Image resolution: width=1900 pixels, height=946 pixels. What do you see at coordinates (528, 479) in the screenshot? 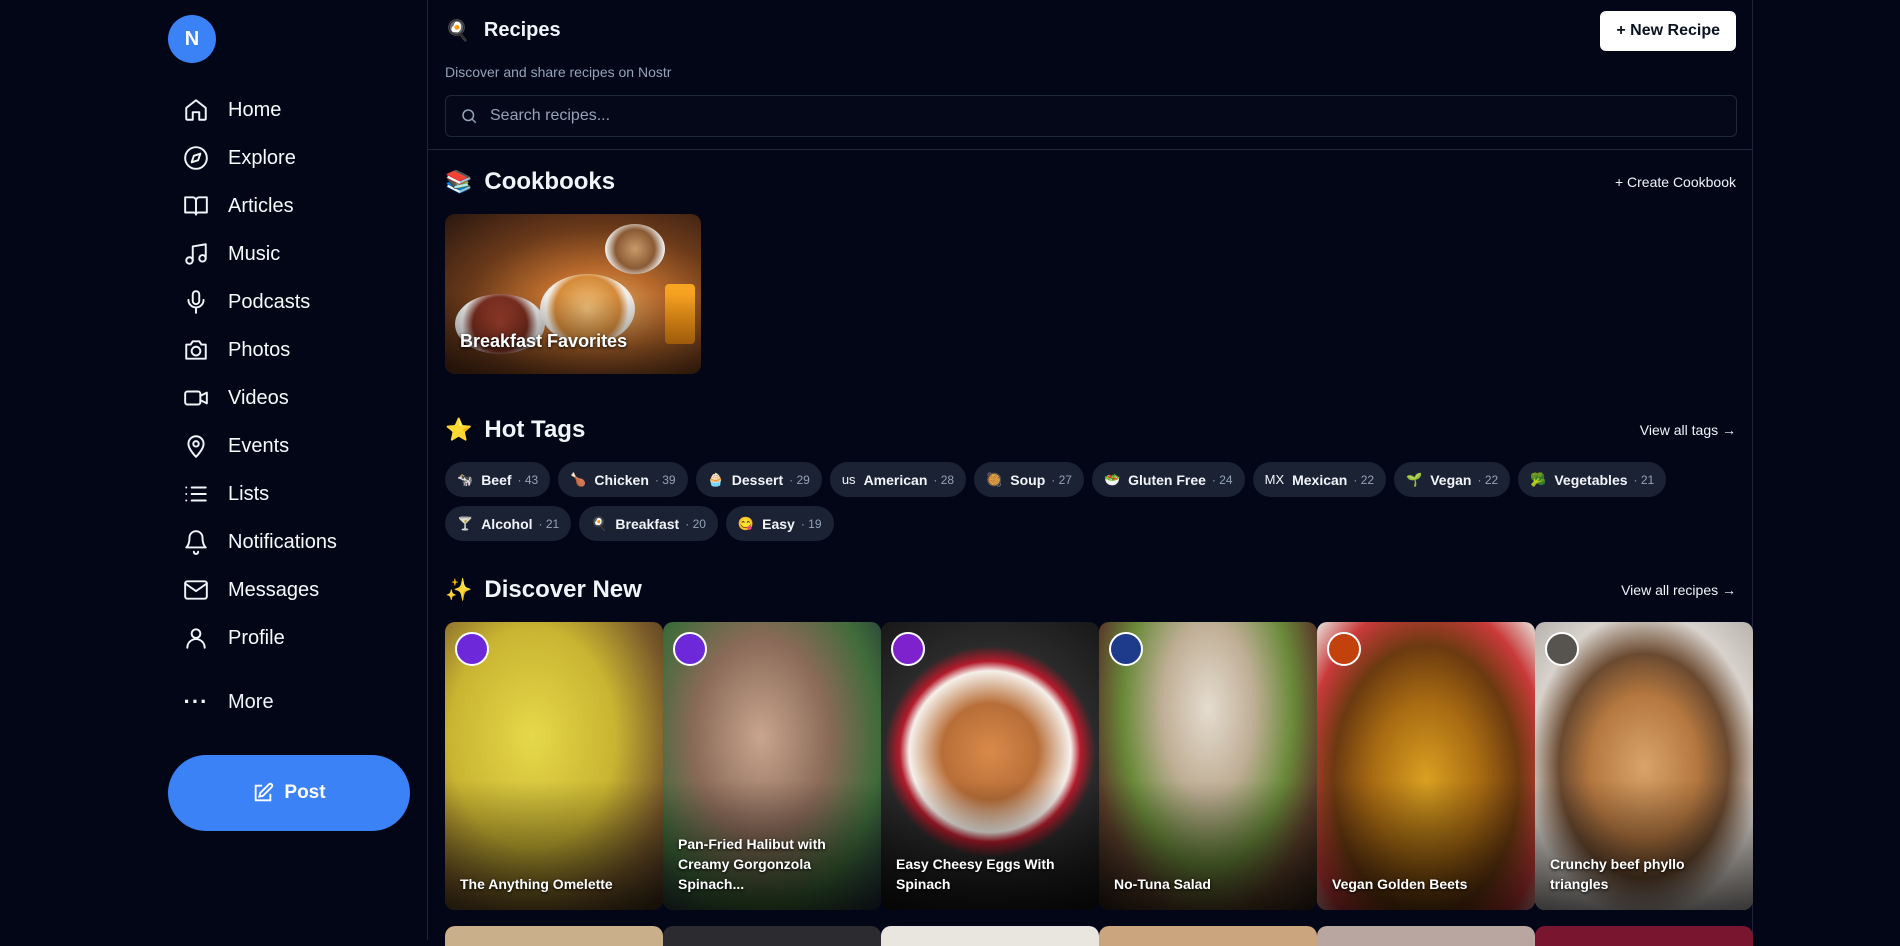
I see `tag-count: · 43` at bounding box center [528, 479].